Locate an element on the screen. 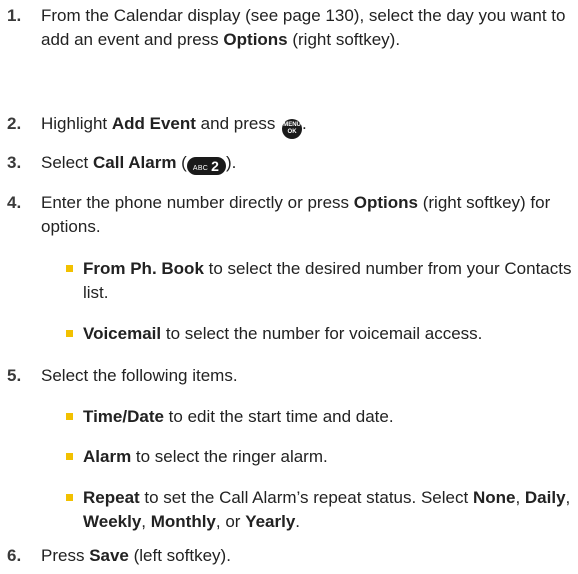 Image resolution: width=578 pixels, height=574 pixels. step-text: Highlight Add Event and press MENU OK. is located at coordinates (307, 125).